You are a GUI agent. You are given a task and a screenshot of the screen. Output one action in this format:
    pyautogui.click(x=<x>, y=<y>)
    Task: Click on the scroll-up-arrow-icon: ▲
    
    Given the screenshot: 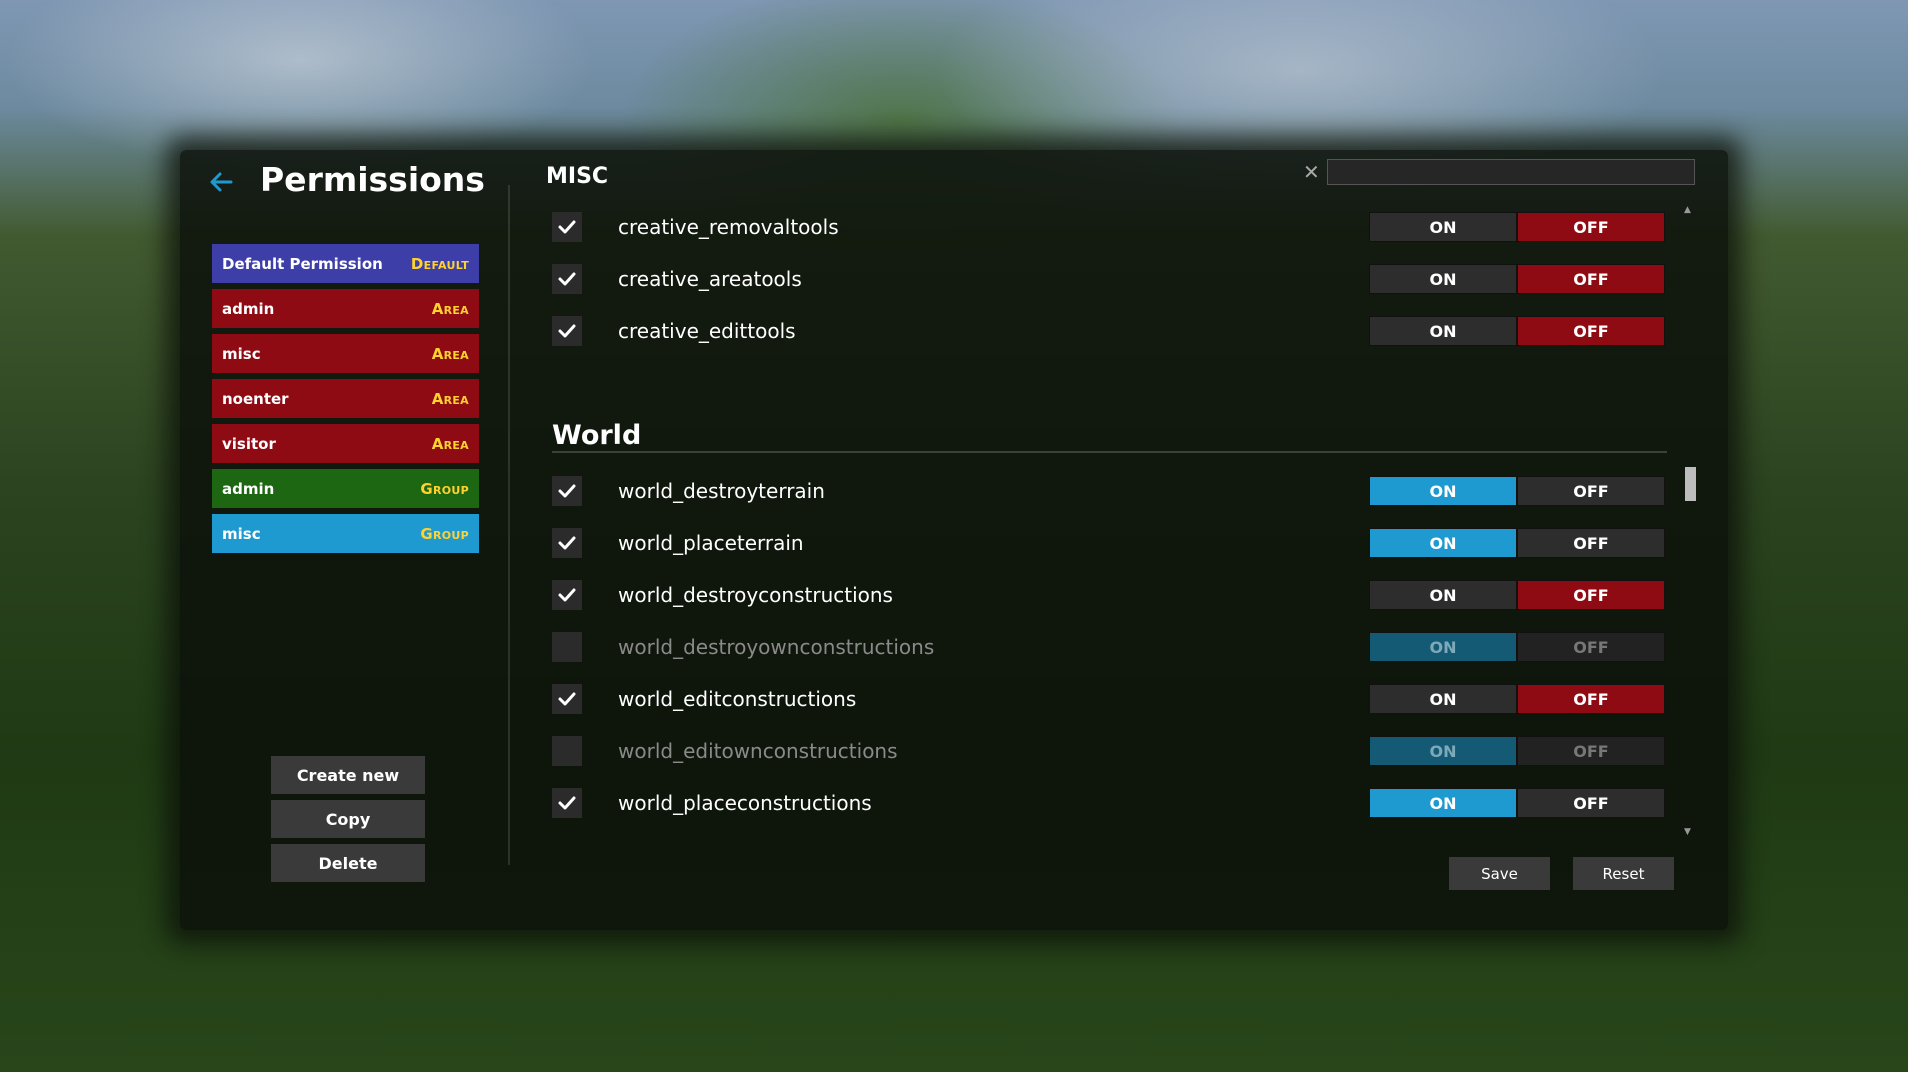 What is the action you would take?
    pyautogui.click(x=1687, y=210)
    